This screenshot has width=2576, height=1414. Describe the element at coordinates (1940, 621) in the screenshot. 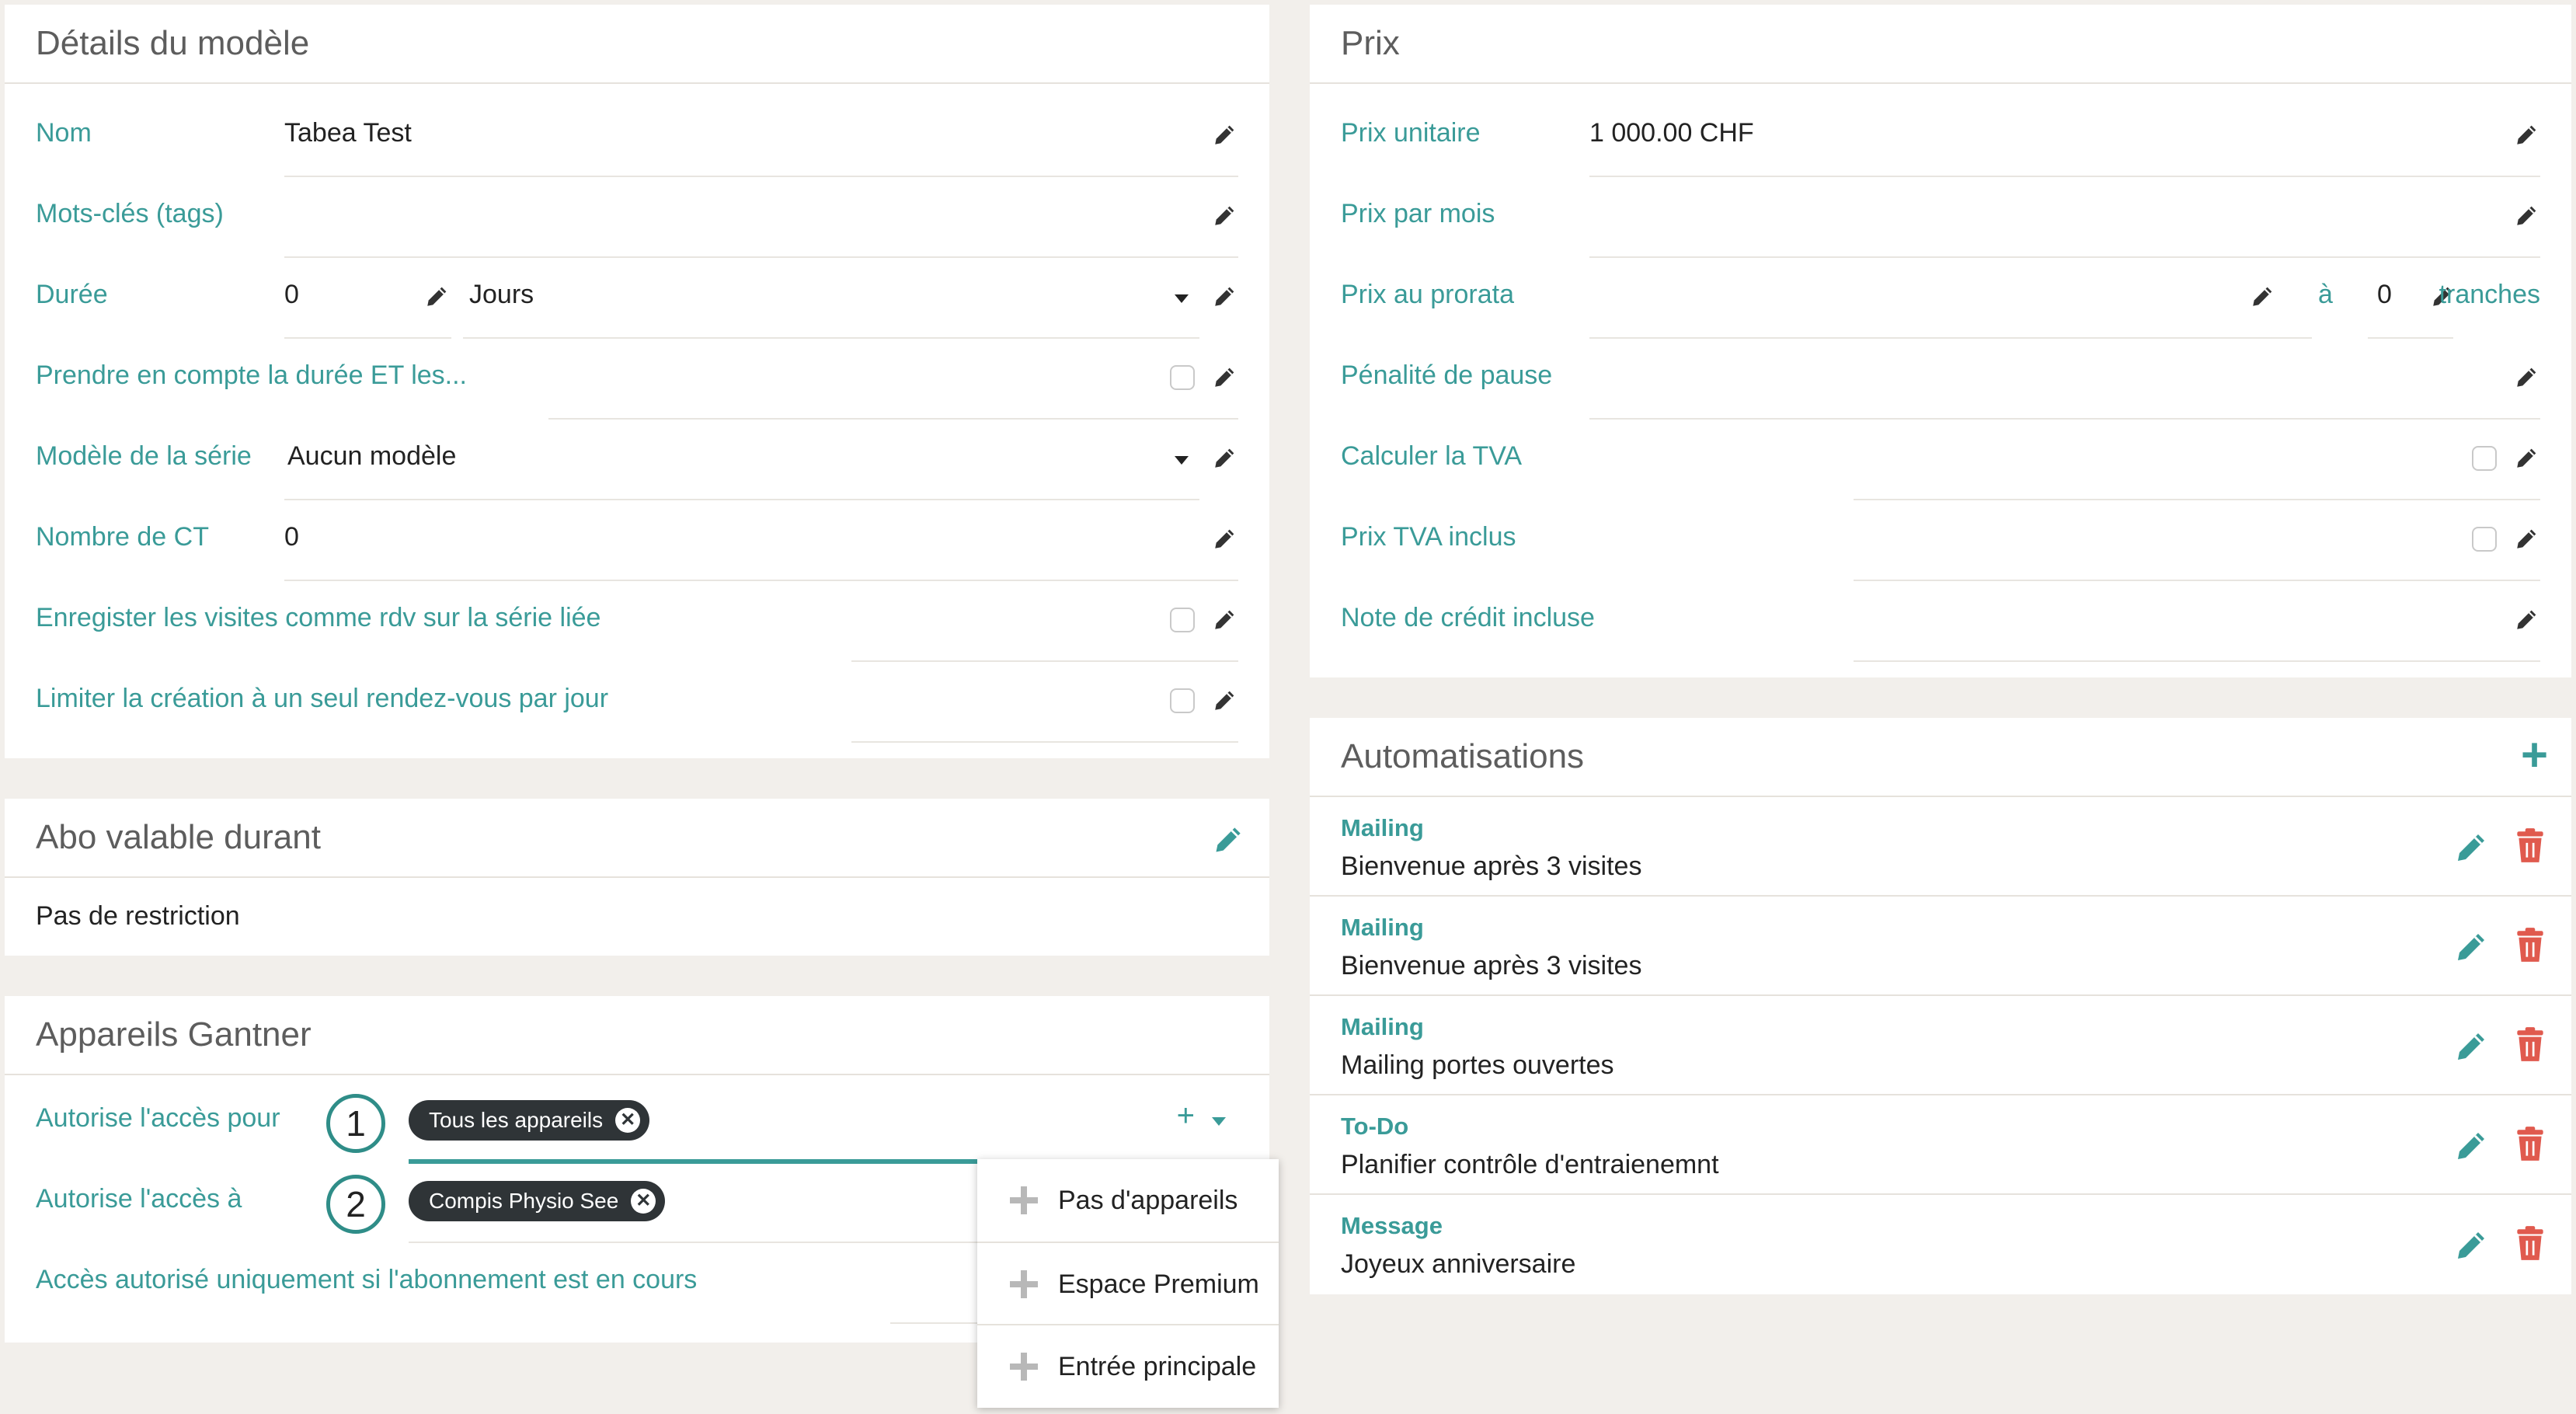

I see `credit-row: Note de crédit incluse` at that location.